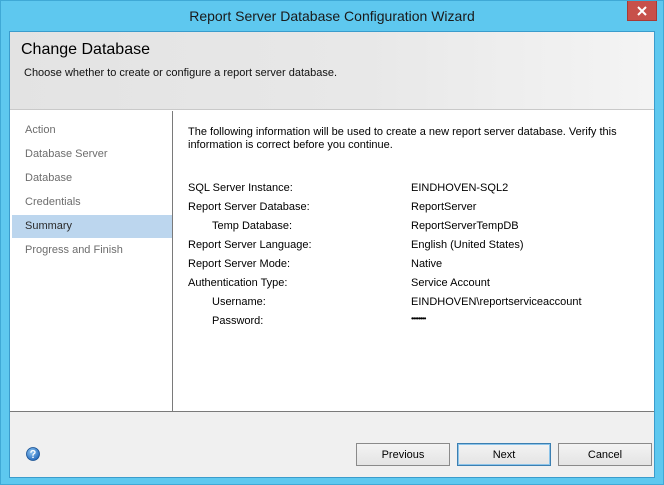  I want to click on close-button, so click(642, 11).